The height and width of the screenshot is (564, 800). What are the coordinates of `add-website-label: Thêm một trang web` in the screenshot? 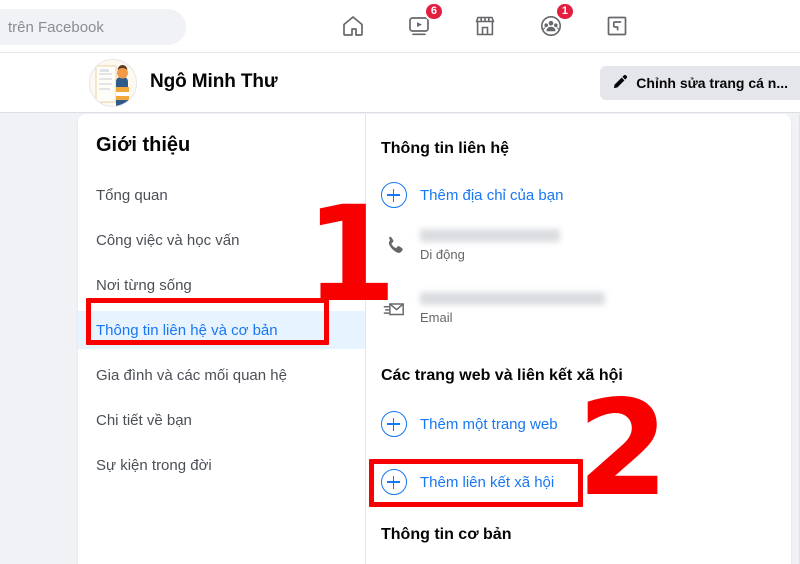 It's located at (489, 424).